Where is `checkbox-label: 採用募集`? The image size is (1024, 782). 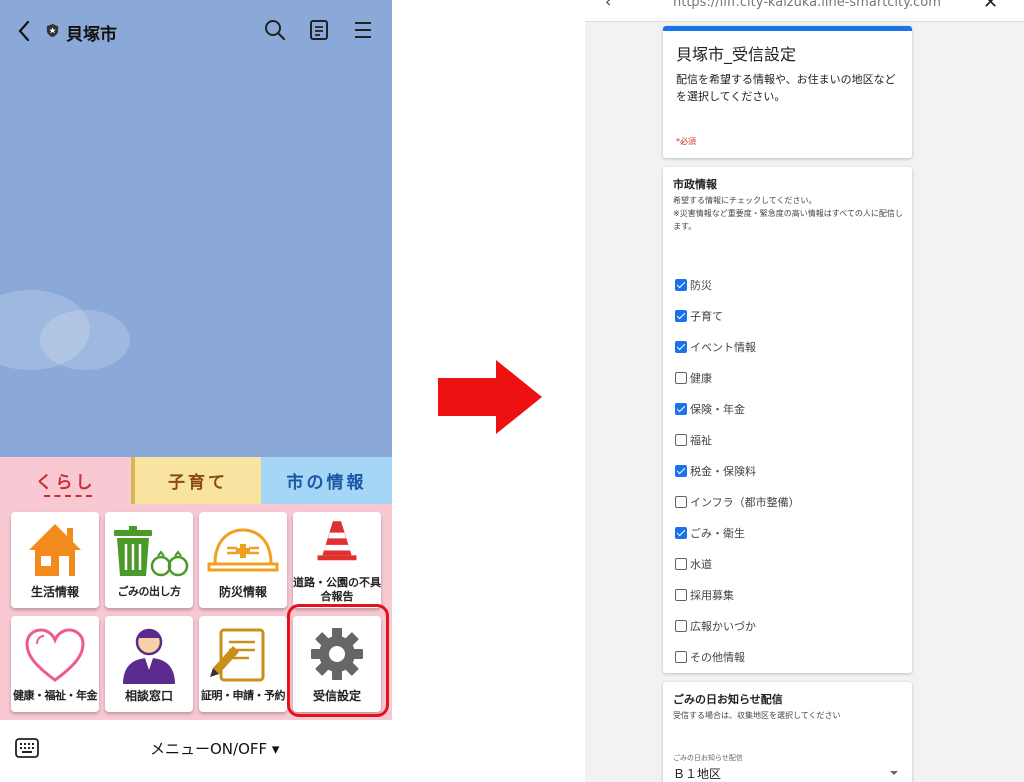 checkbox-label: 採用募集 is located at coordinates (712, 595).